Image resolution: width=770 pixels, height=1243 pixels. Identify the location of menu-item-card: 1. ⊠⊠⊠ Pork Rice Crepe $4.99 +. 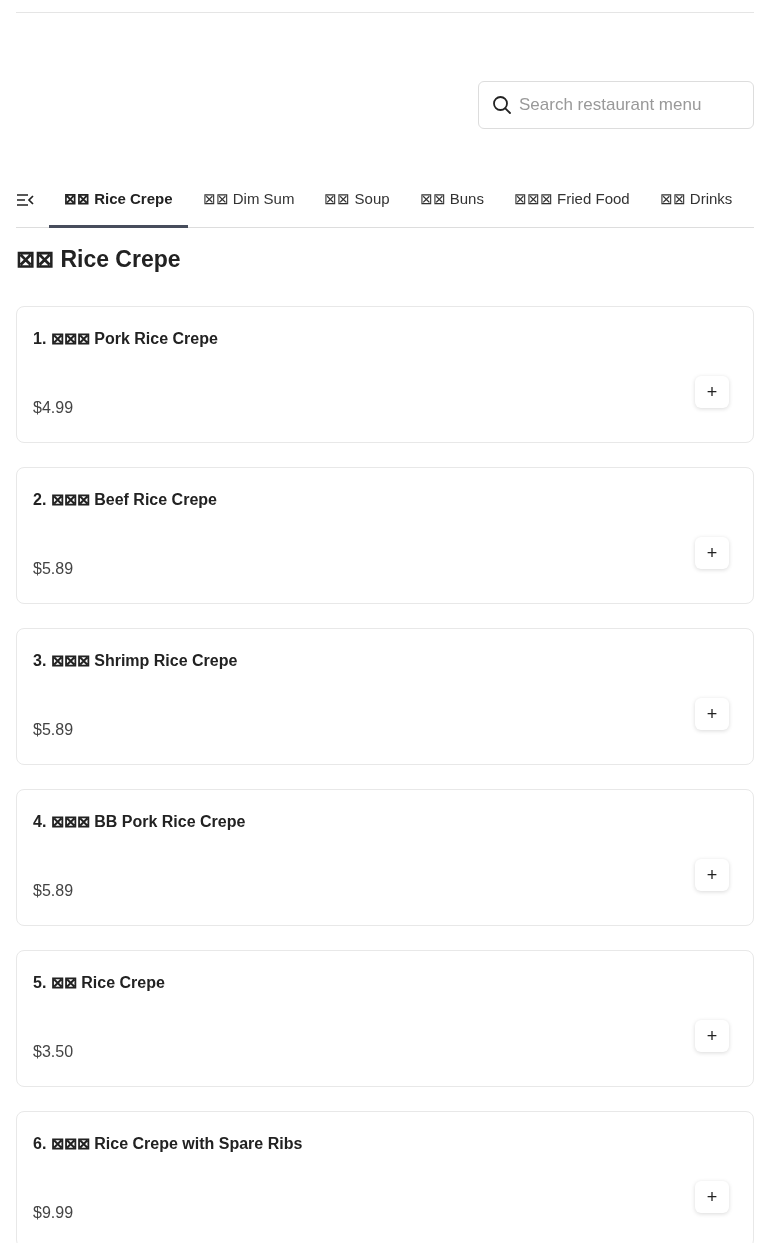
(385, 374).